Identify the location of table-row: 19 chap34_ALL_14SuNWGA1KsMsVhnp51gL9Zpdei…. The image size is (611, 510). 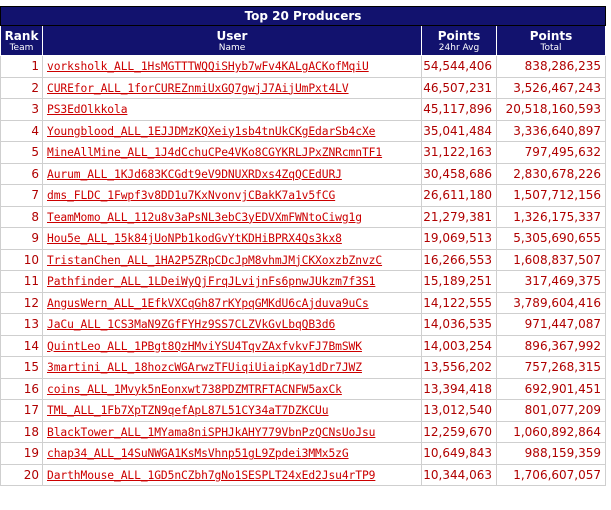
(303, 453).